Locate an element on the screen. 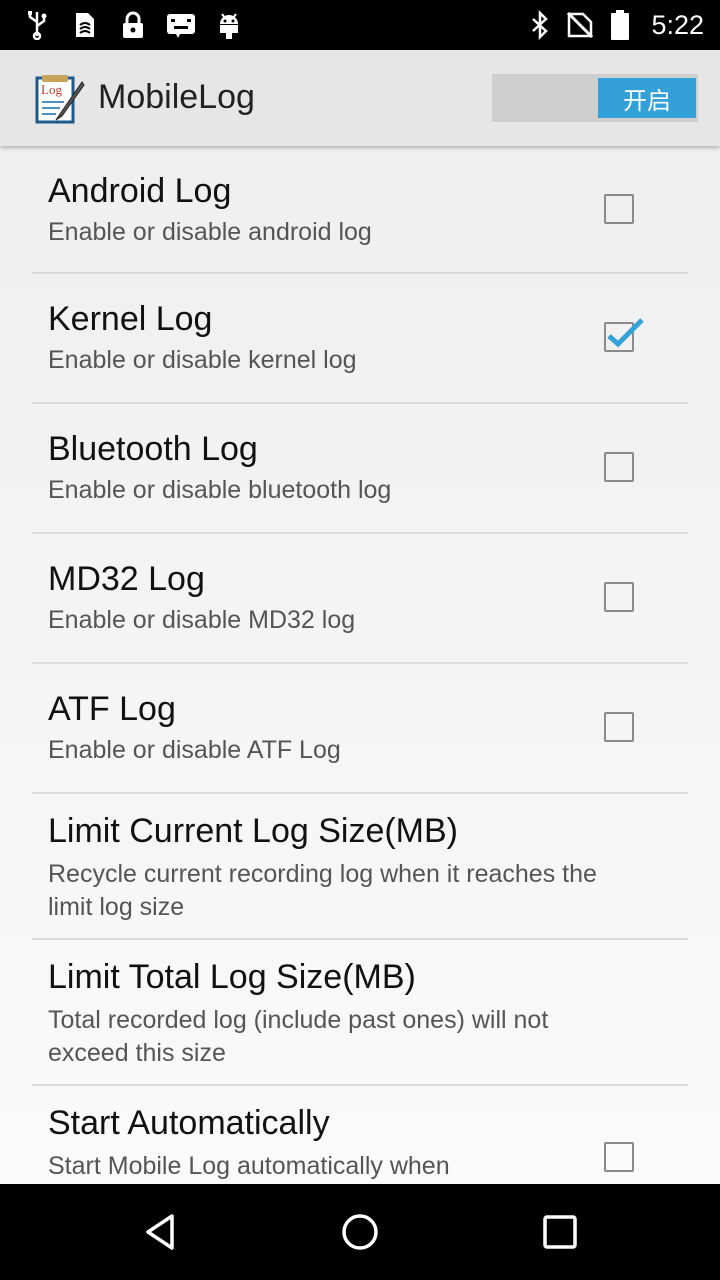  pref-title: MD32 Log is located at coordinates (126, 579).